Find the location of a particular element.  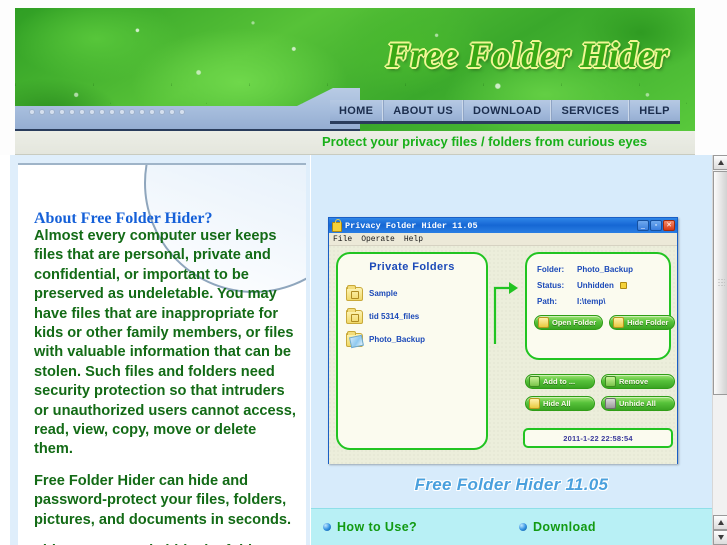

info-value: Unhidden is located at coordinates (595, 285).